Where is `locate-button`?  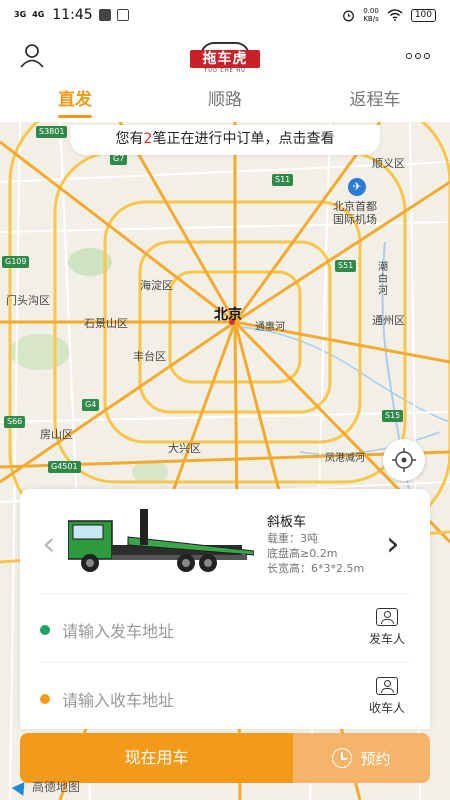 locate-button is located at coordinates (404, 460).